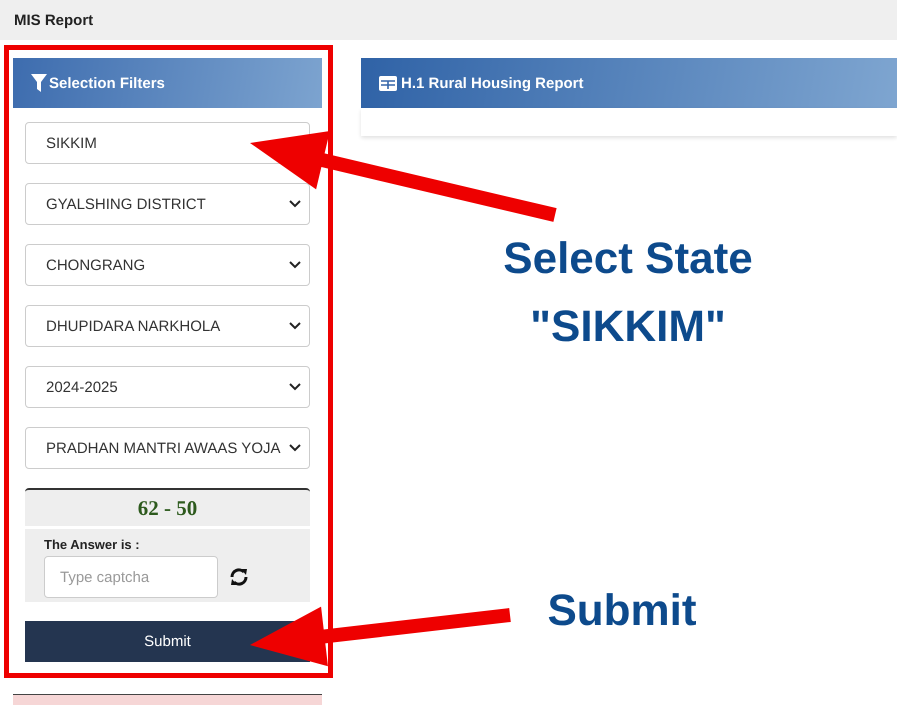 The image size is (897, 705). I want to click on answer-label: The Answer is :, so click(92, 544).